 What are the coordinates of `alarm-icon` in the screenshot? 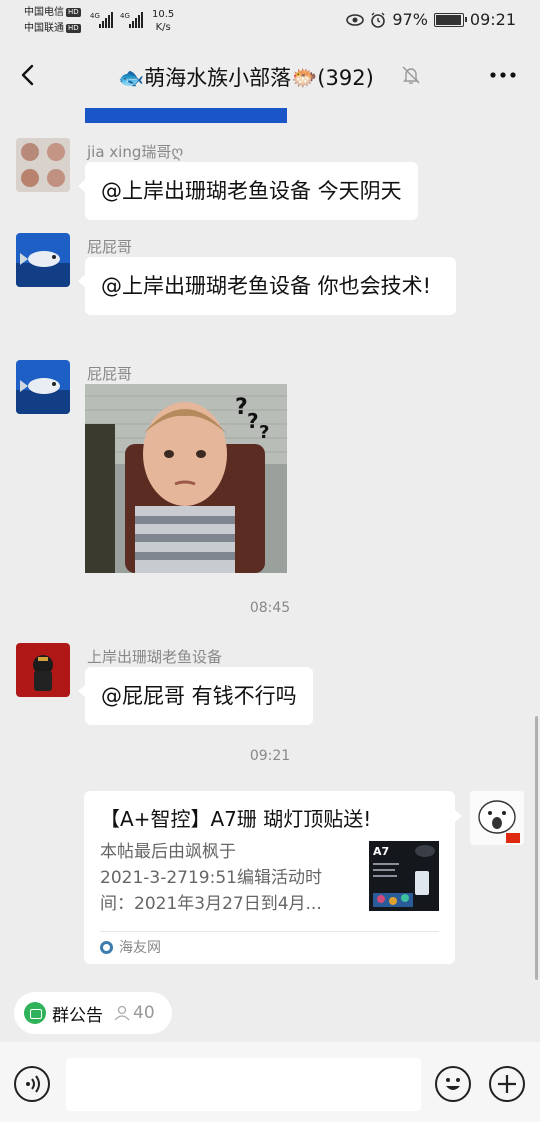 It's located at (378, 20).